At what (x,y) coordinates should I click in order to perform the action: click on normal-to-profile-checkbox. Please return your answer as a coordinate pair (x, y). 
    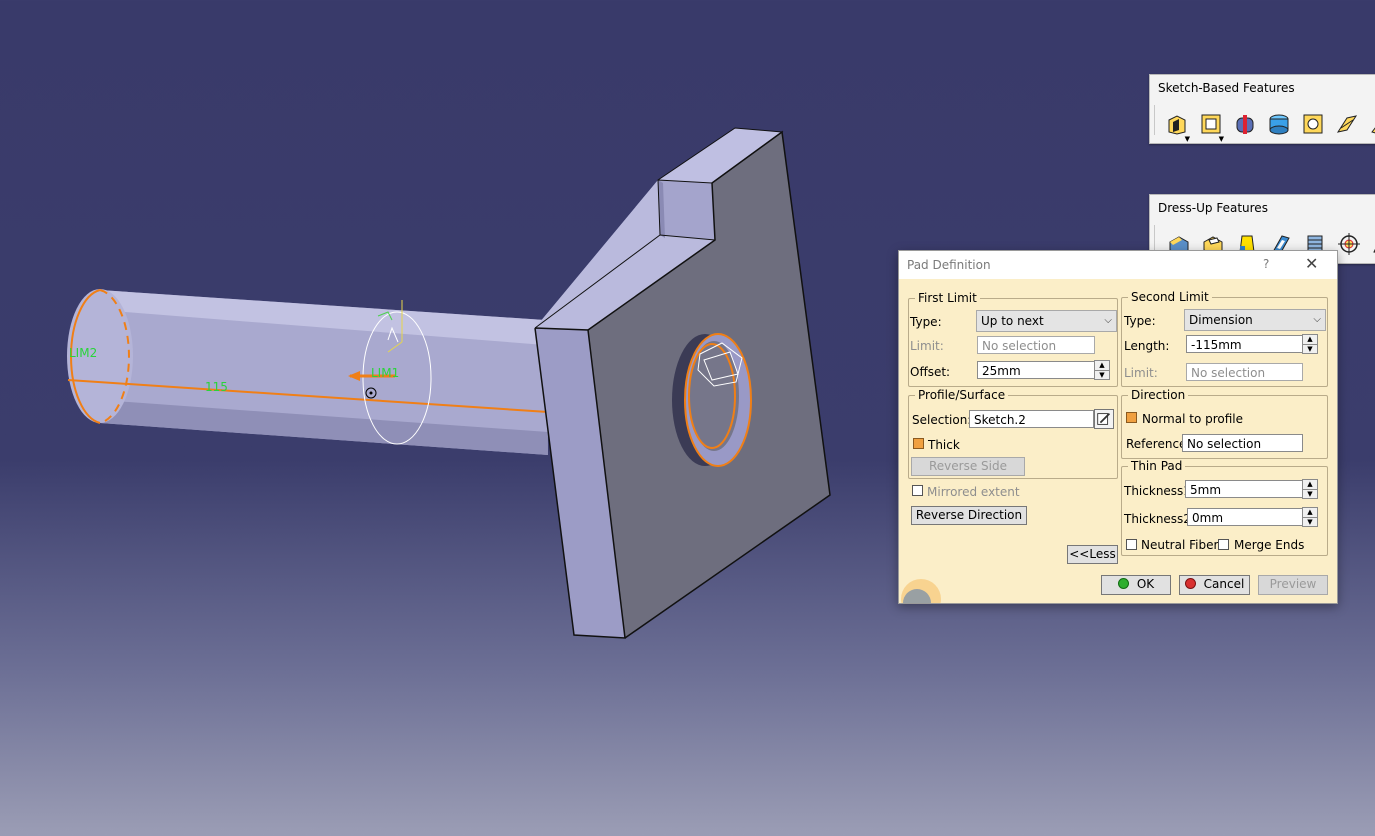
    Looking at the image, I should click on (1131, 417).